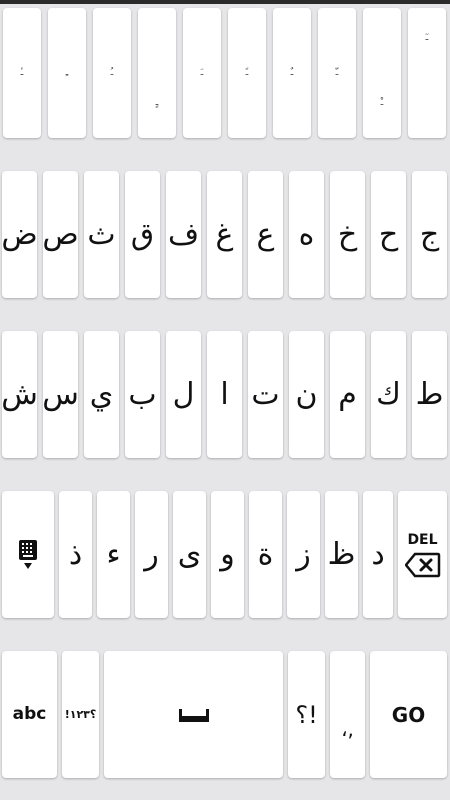  I want to click on key-label: ب, so click(142, 394).